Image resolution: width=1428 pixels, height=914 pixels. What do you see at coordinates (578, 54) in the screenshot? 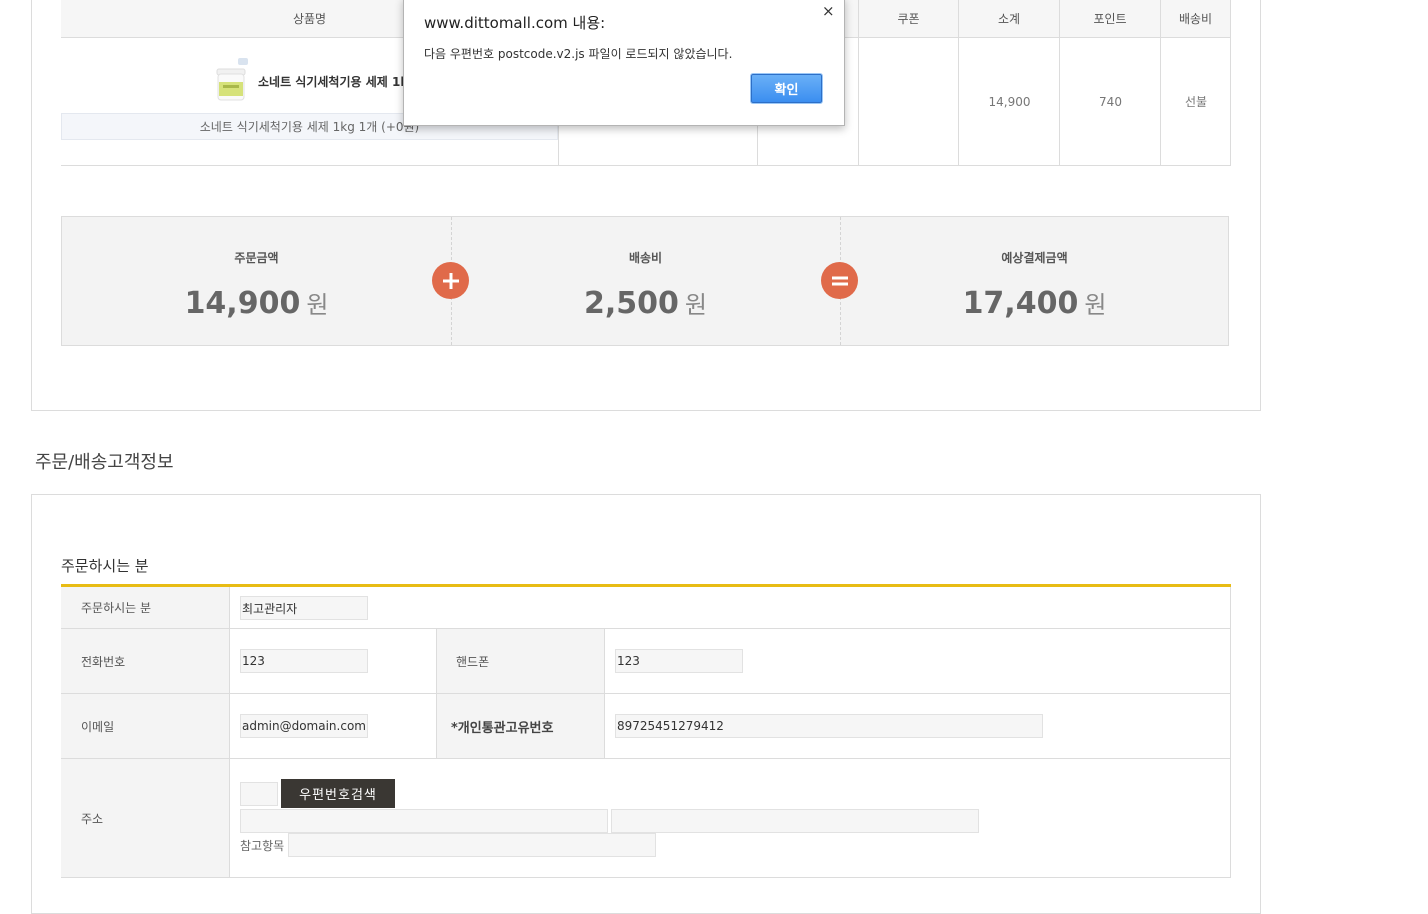
I see `dialog-message: 다음 우편번호 postcode.v2.js 파일이 로드되지 않았습니다.` at bounding box center [578, 54].